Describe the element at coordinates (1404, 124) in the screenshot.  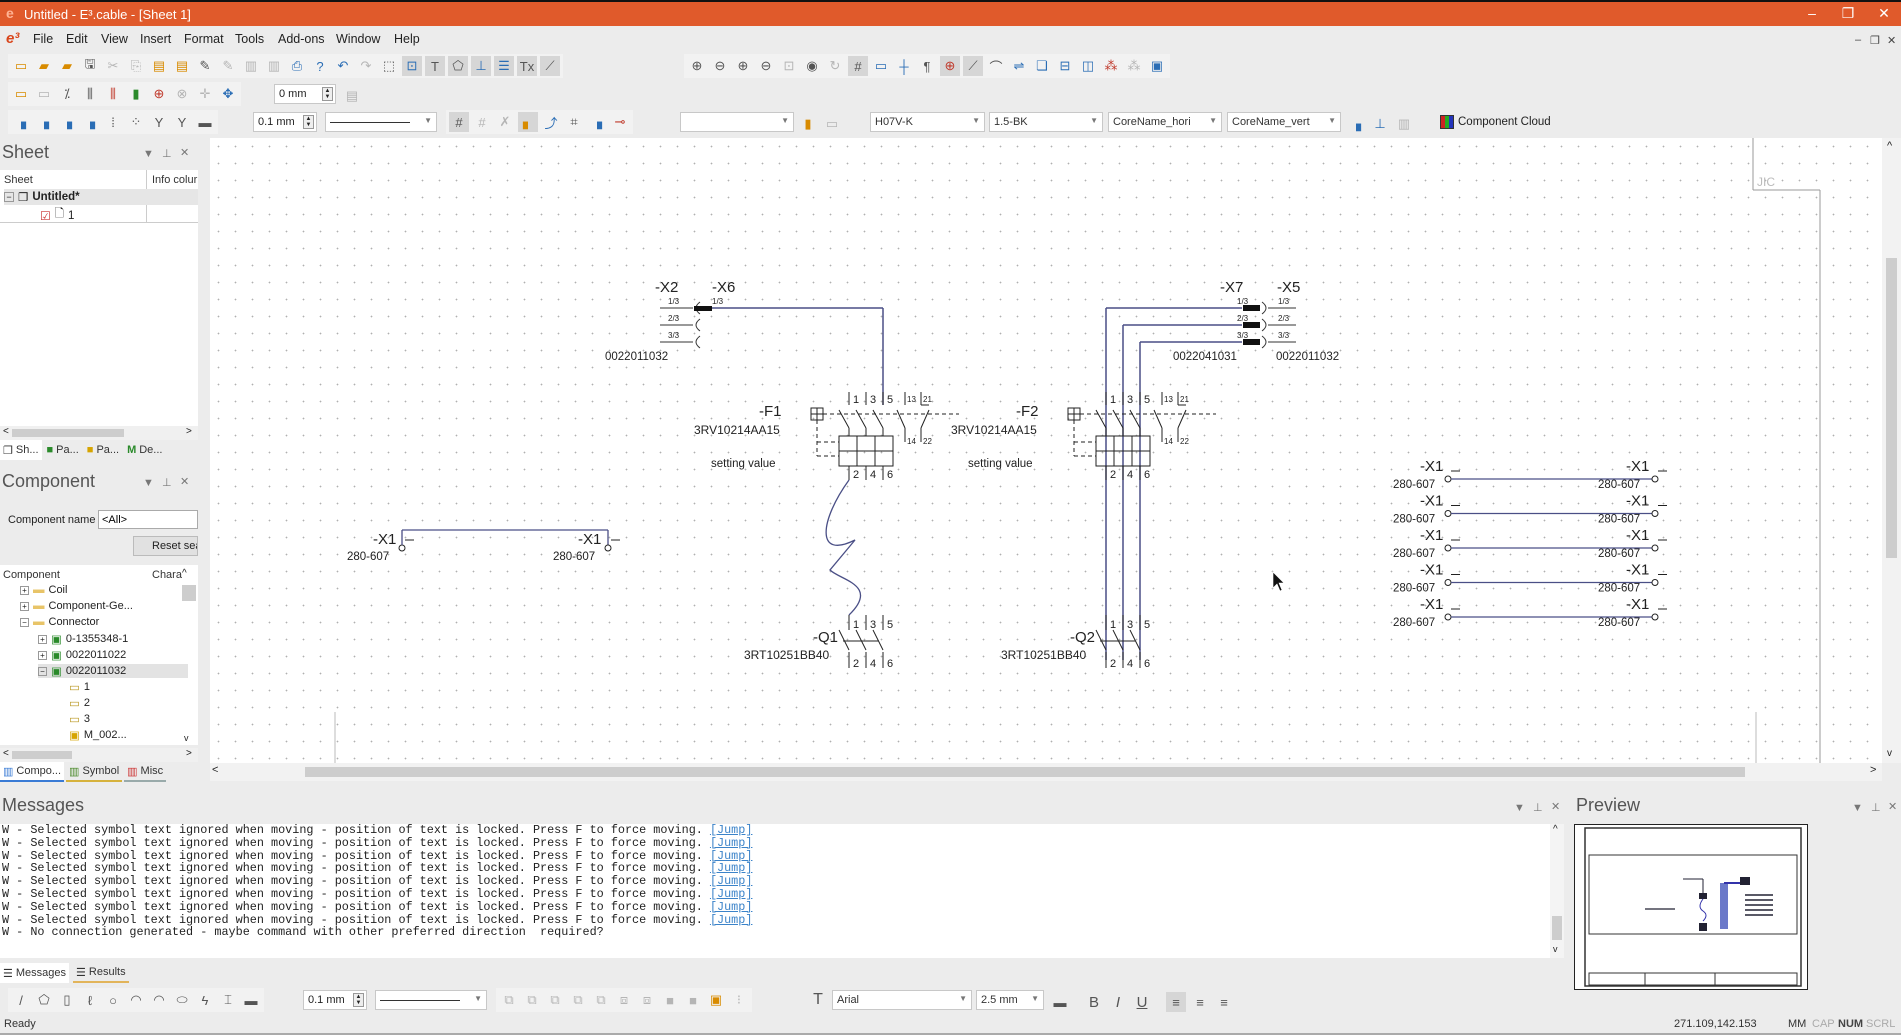
I see `core-table-icon: ▥` at that location.